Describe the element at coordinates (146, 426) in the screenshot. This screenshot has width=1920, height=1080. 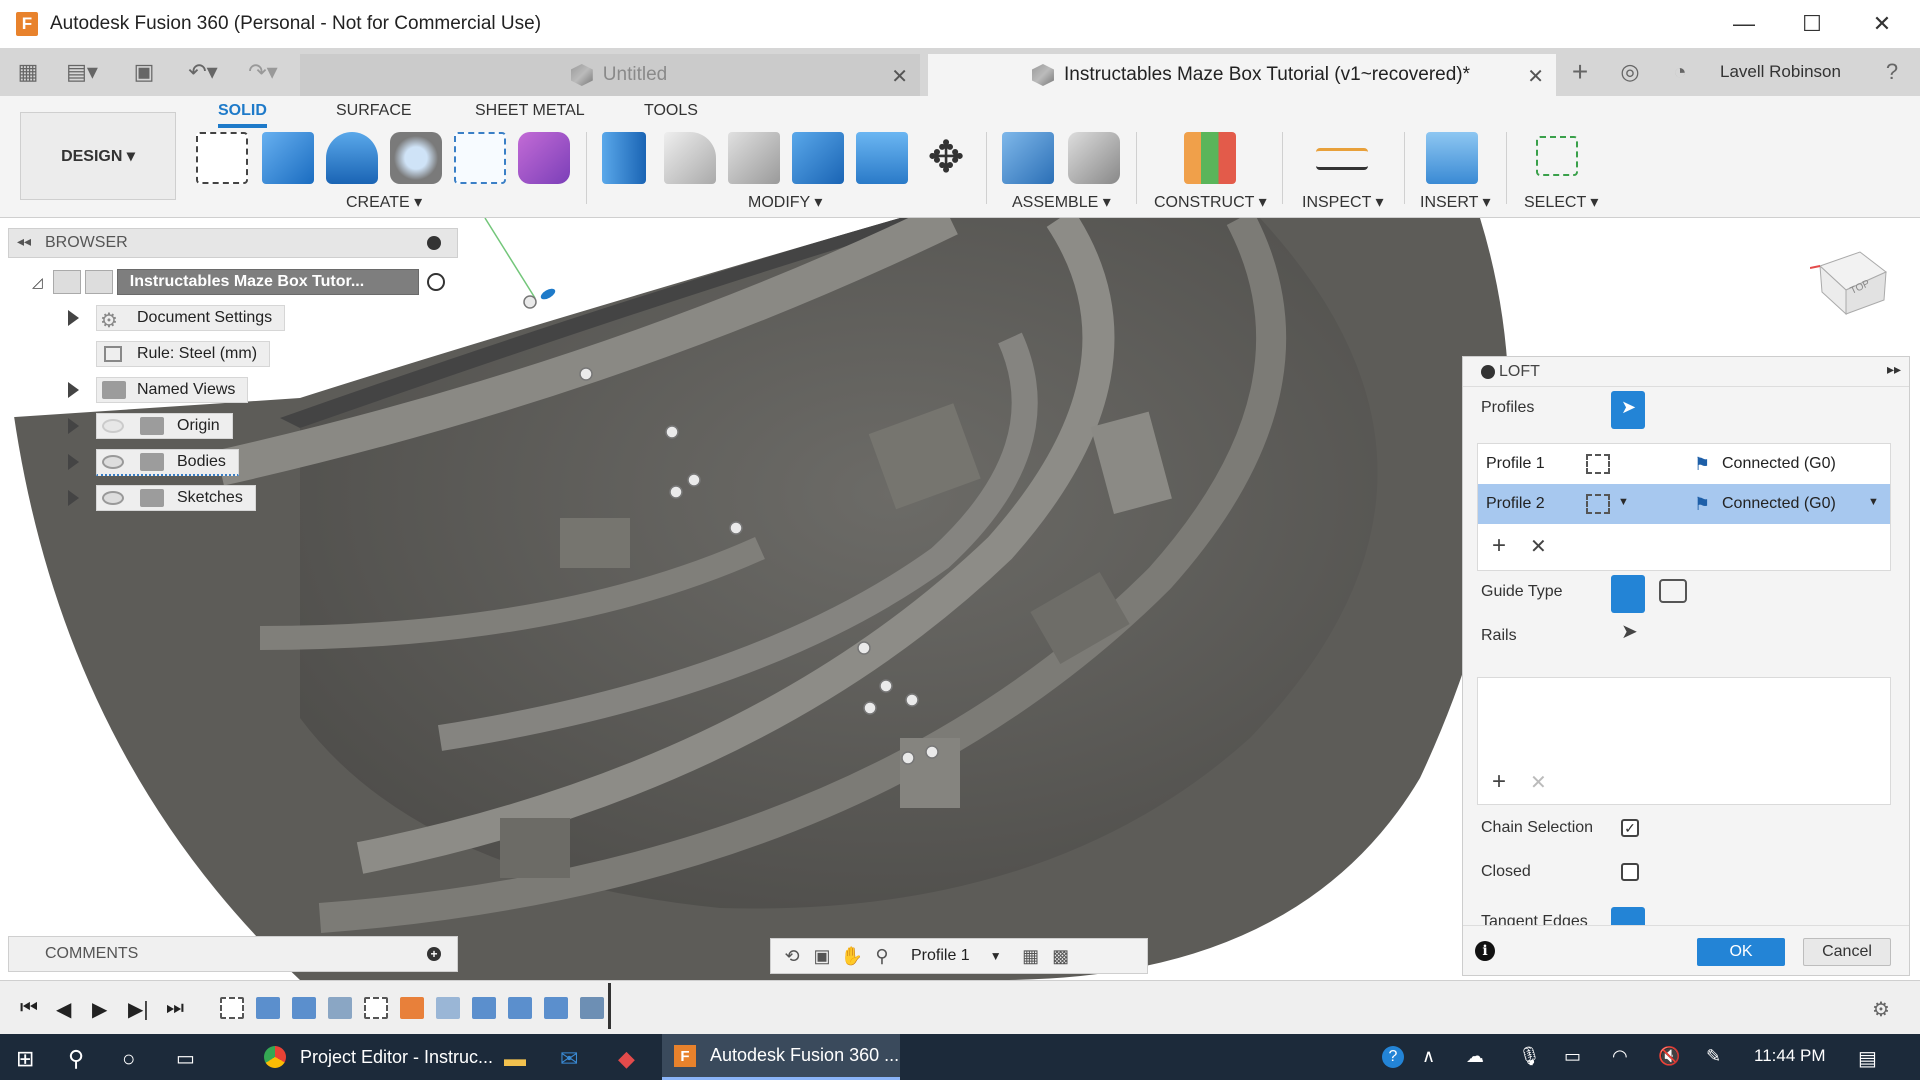
I see `browser-item-origin: Origin` at that location.